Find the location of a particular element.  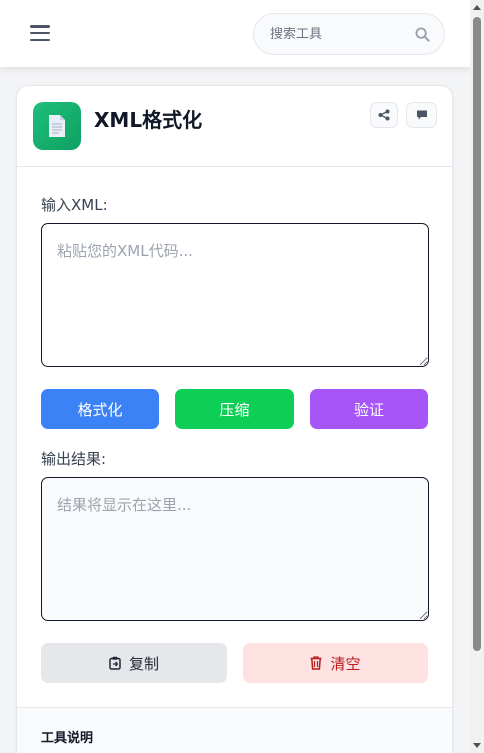

tool-info-title: 工具说明 is located at coordinates (67, 738).